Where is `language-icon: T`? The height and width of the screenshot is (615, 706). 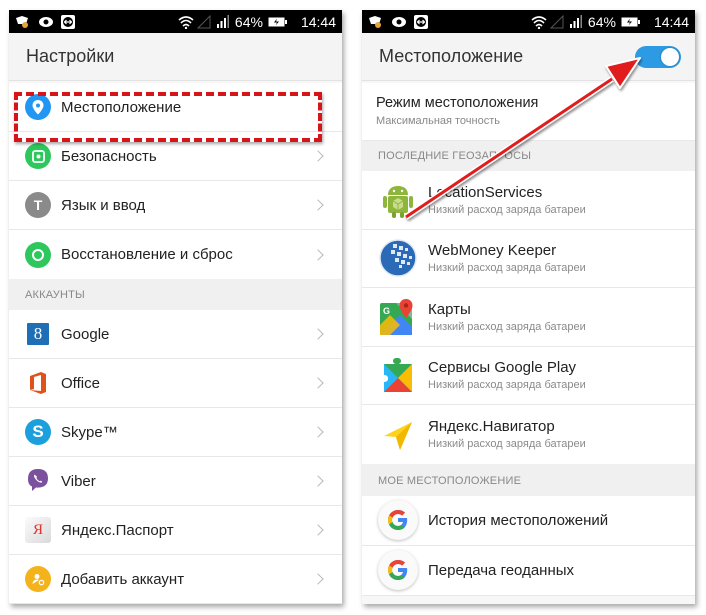
language-icon: T is located at coordinates (38, 205).